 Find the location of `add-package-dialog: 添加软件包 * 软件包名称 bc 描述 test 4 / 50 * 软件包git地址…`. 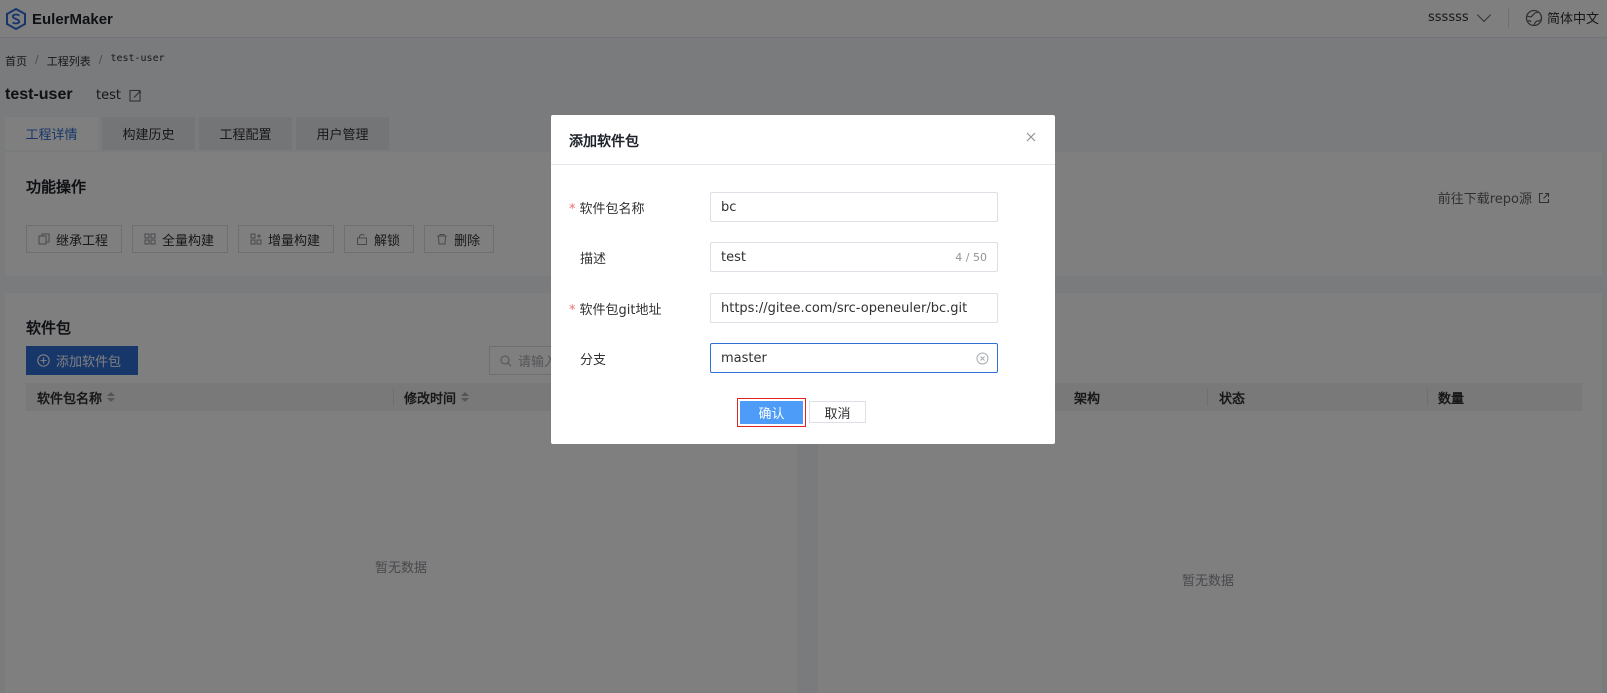

add-package-dialog: 添加软件包 * 软件包名称 bc 描述 test 4 / 50 * 软件包git地址… is located at coordinates (803, 279).